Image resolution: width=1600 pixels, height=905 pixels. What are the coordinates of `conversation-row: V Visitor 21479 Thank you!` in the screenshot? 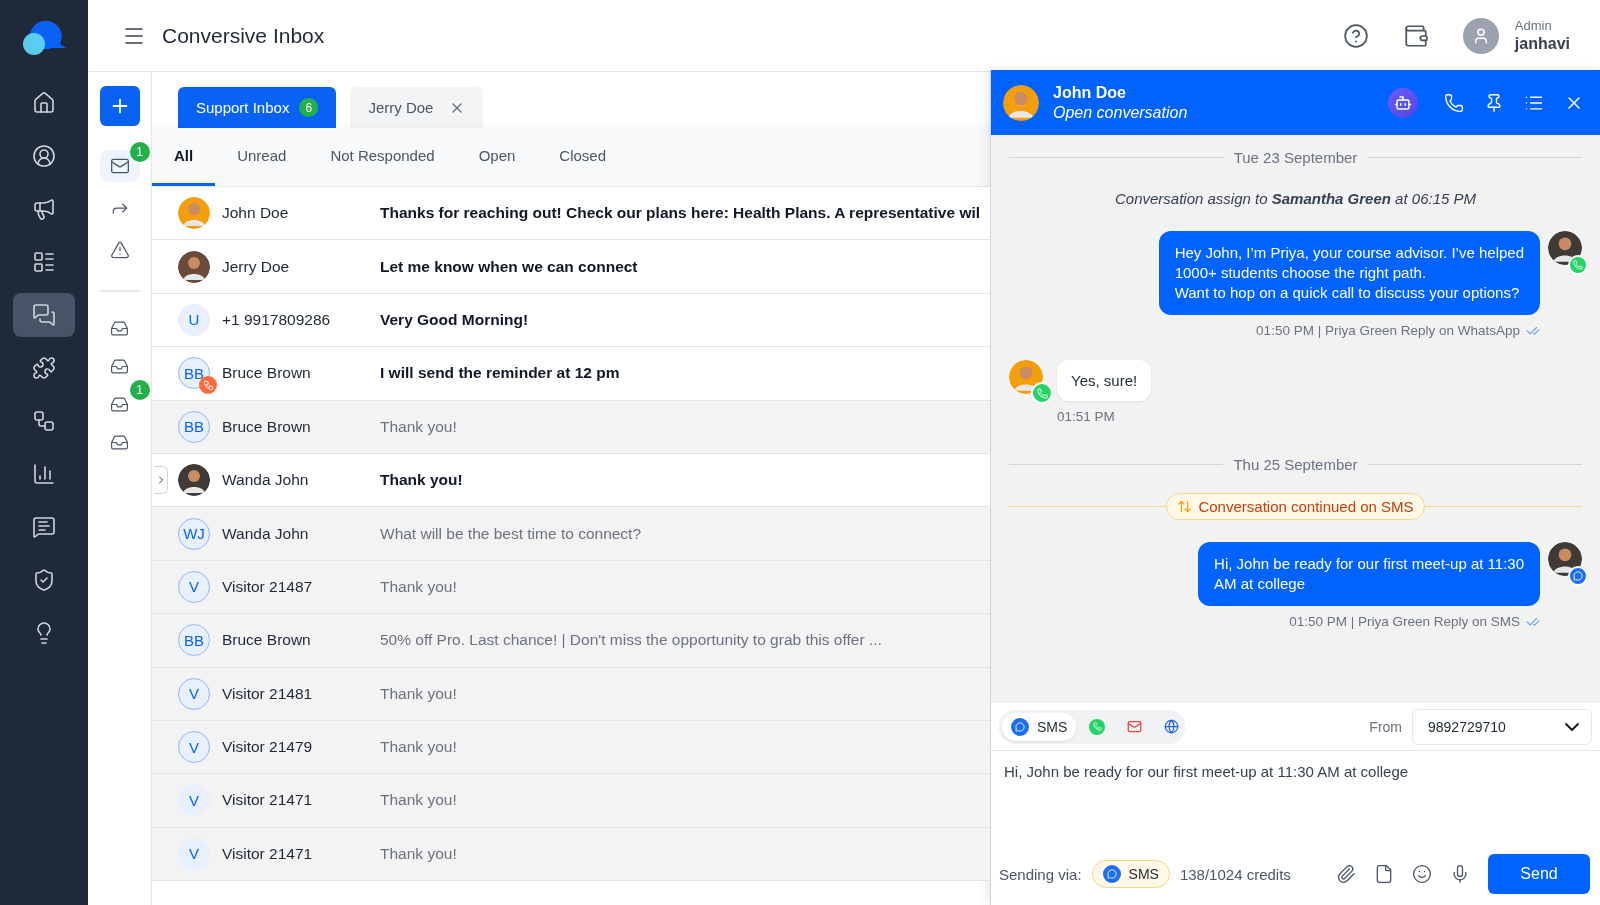 It's located at (571, 747).